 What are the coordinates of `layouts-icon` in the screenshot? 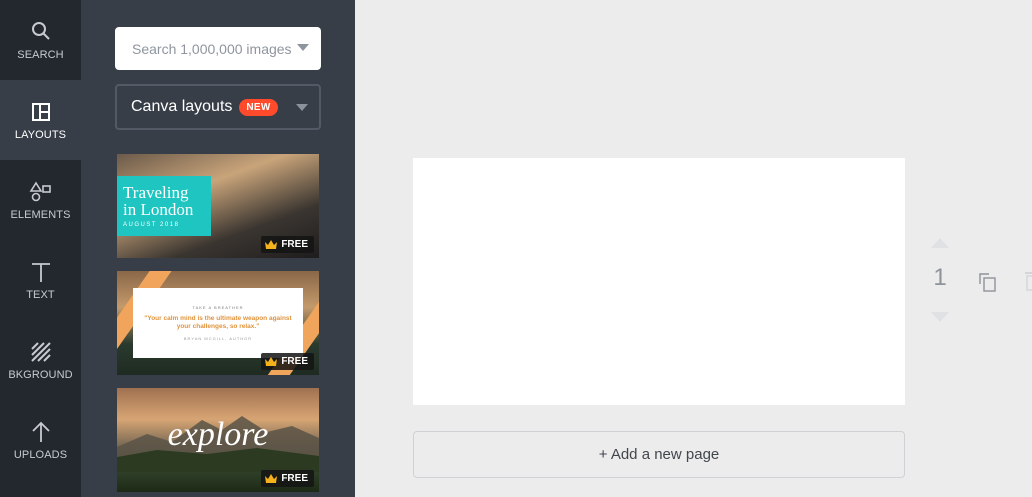 It's located at (40, 112).